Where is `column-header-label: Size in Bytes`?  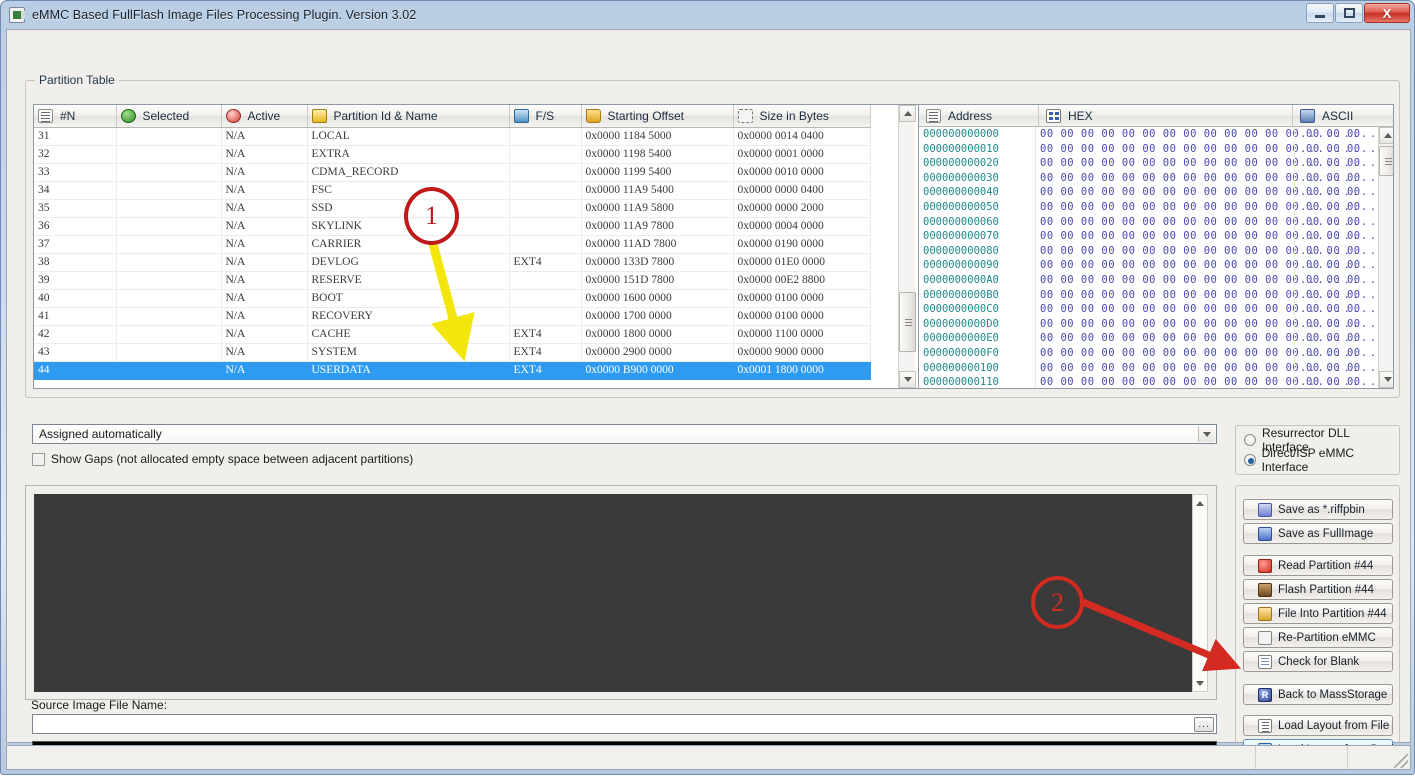
column-header-label: Size in Bytes is located at coordinates (794, 115).